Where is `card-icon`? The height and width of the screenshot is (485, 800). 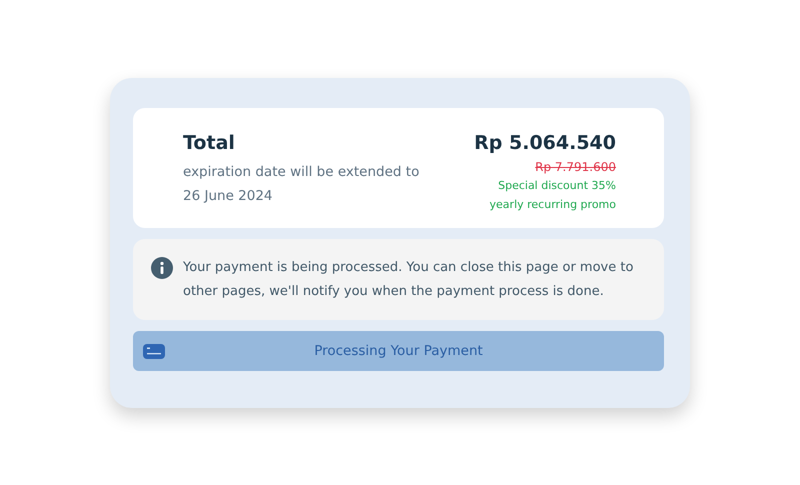
card-icon is located at coordinates (154, 351).